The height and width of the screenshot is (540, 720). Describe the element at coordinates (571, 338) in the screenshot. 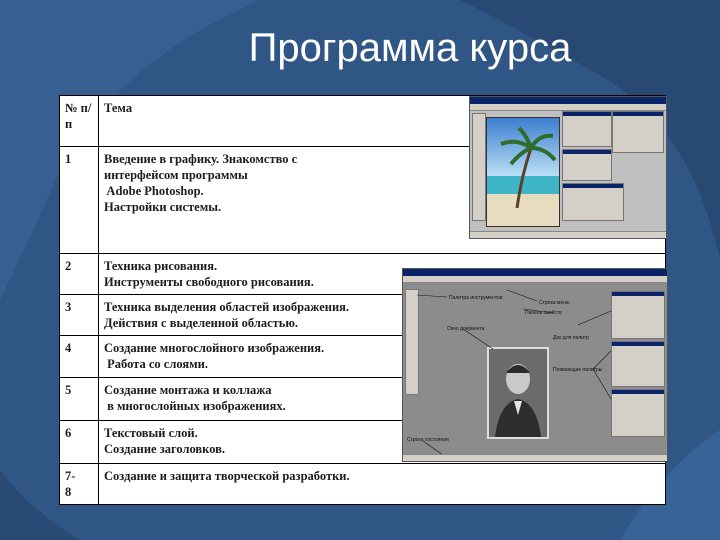

I see `callout-dock: Док для палитр` at that location.